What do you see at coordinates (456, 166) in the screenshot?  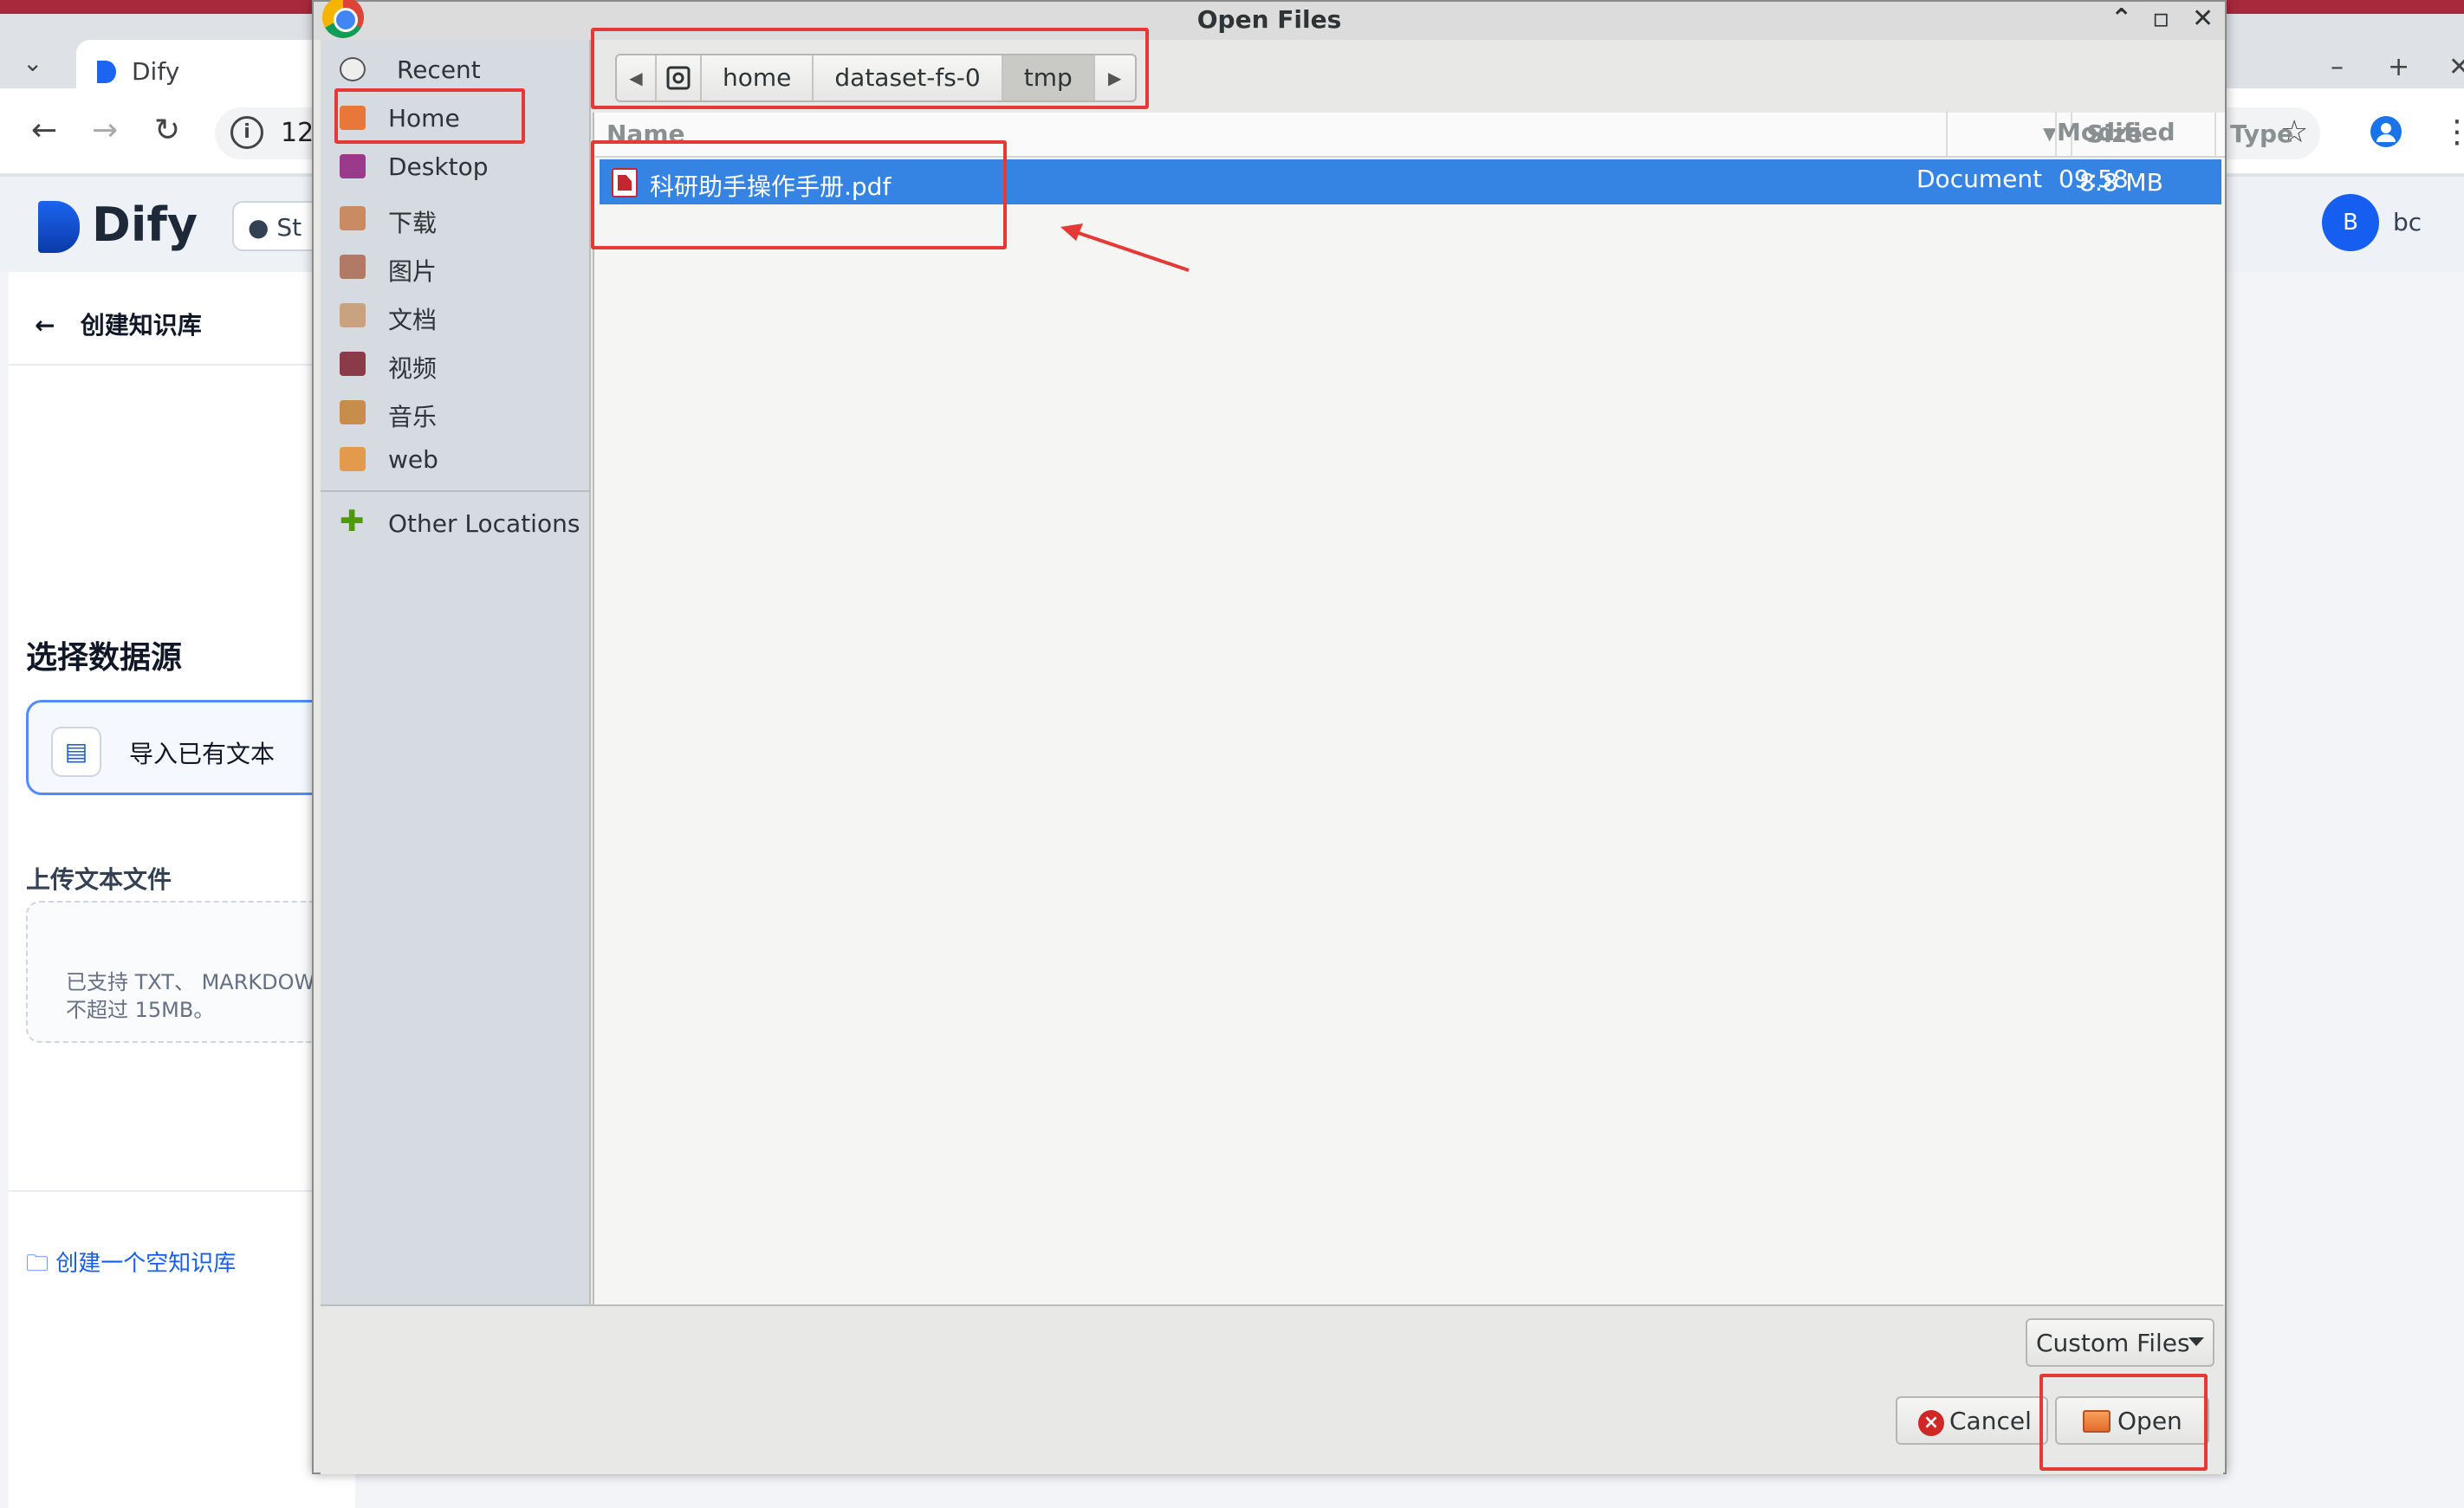 I see `place-desktop: Desktop` at bounding box center [456, 166].